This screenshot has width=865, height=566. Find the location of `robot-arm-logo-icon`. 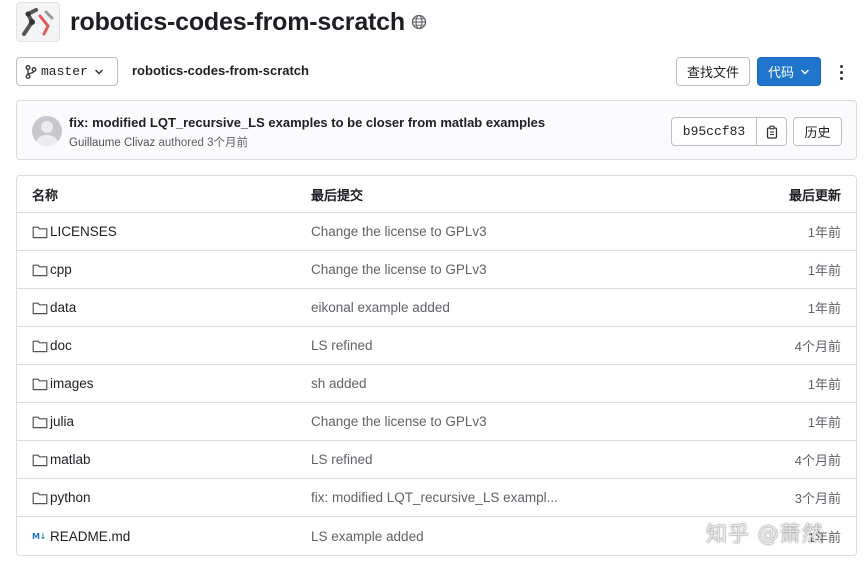

robot-arm-logo-icon is located at coordinates (38, 22).